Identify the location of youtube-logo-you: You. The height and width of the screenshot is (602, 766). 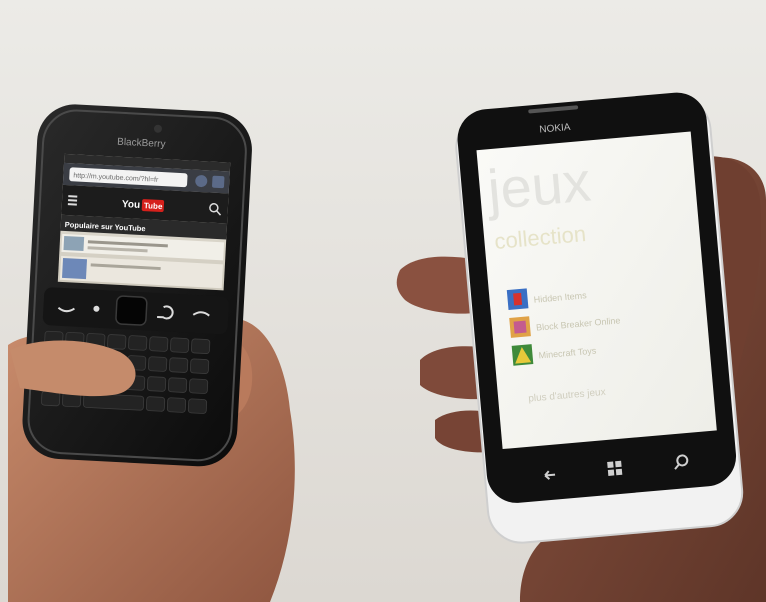
(131, 205).